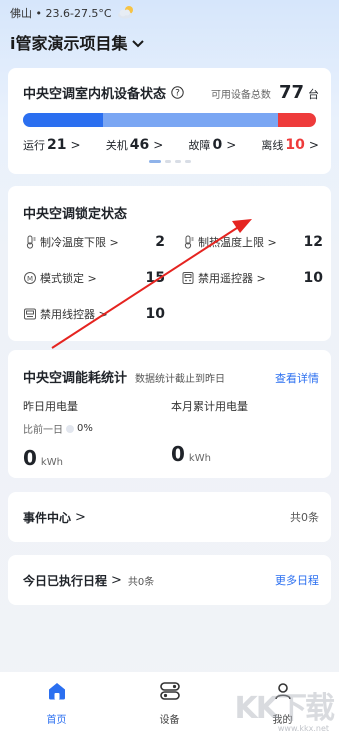  I want to click on project-name: i管家演示项目集, so click(69, 43).